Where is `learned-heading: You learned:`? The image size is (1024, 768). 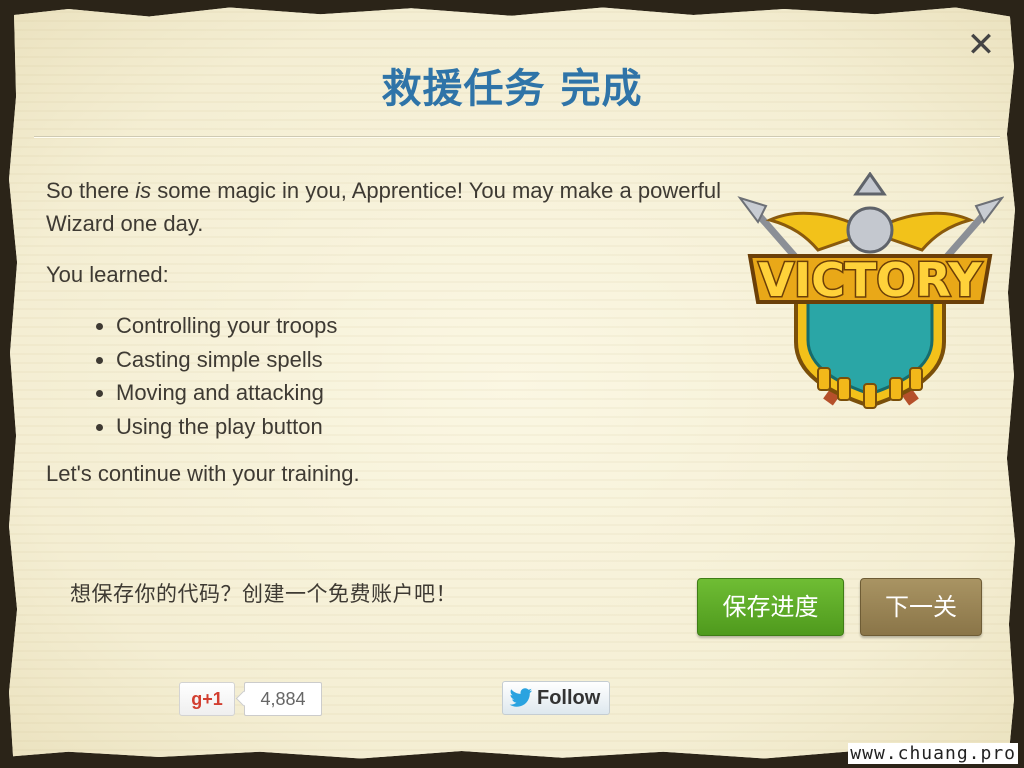
learned-heading: You learned: is located at coordinates (107, 274).